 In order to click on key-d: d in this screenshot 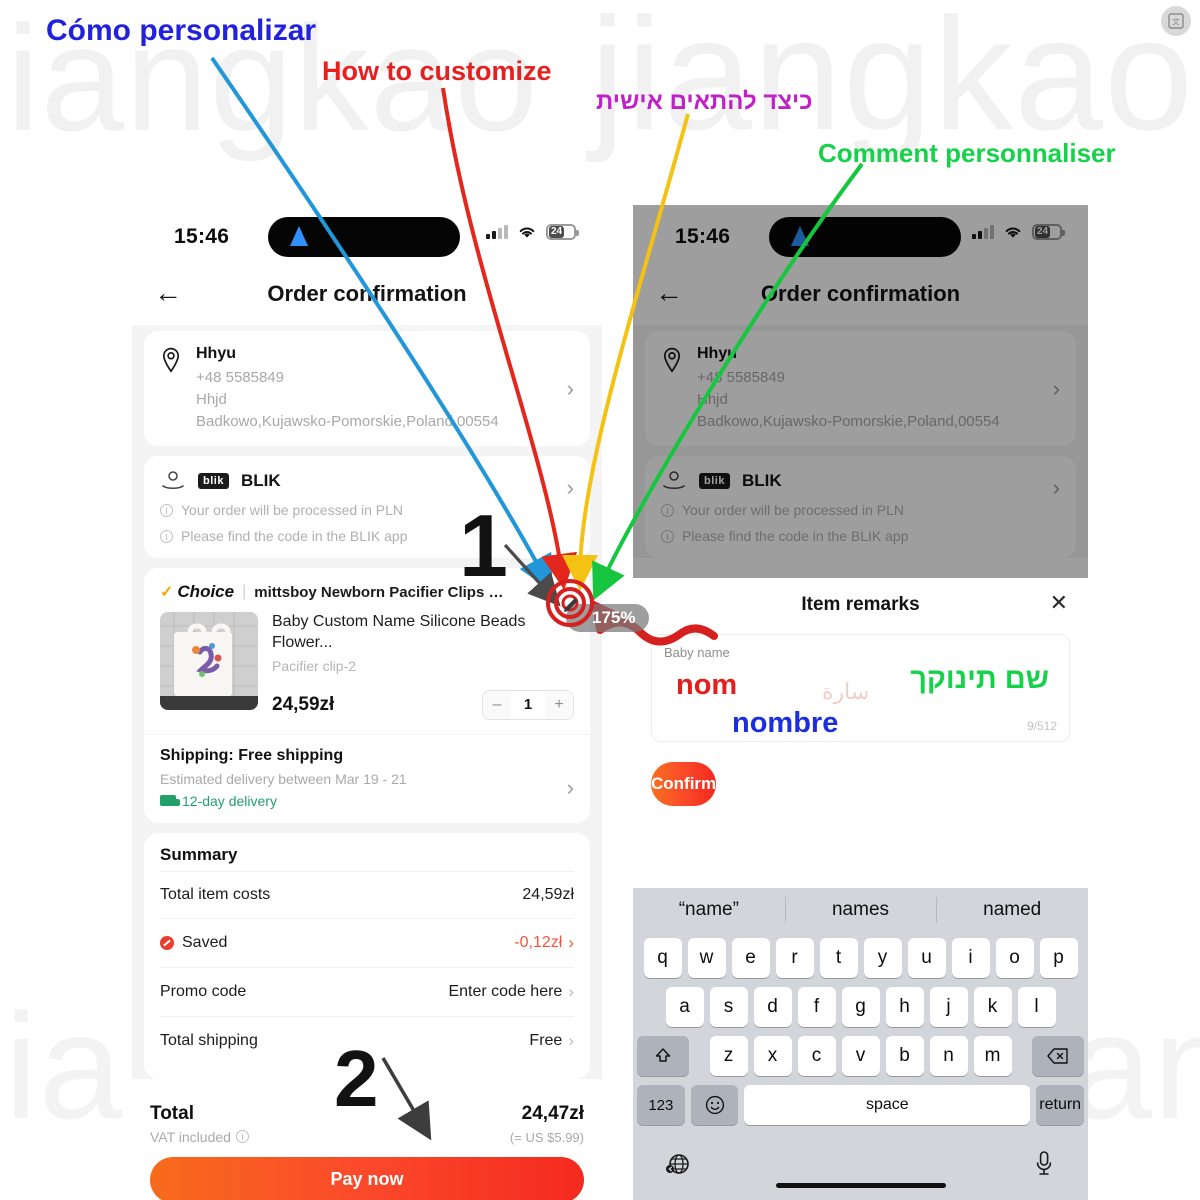, I will do `click(772, 1007)`.